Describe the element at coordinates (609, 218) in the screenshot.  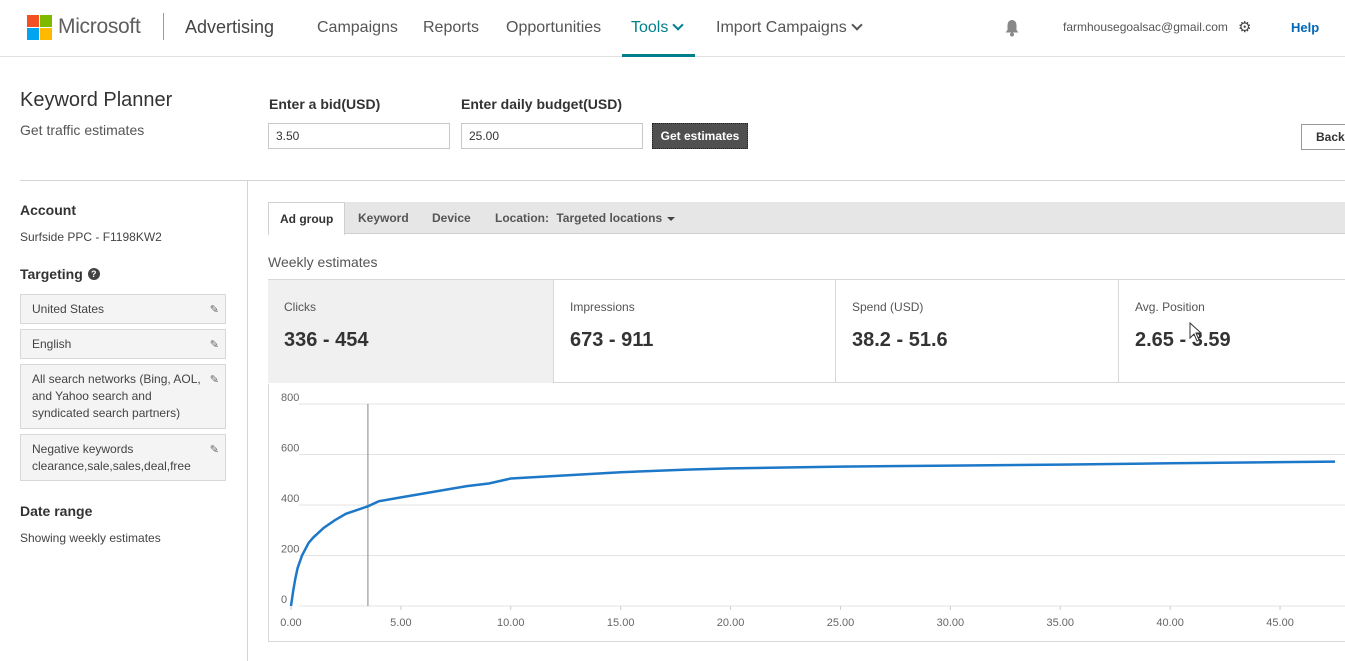
I see `location-value: Targeted locations` at that location.